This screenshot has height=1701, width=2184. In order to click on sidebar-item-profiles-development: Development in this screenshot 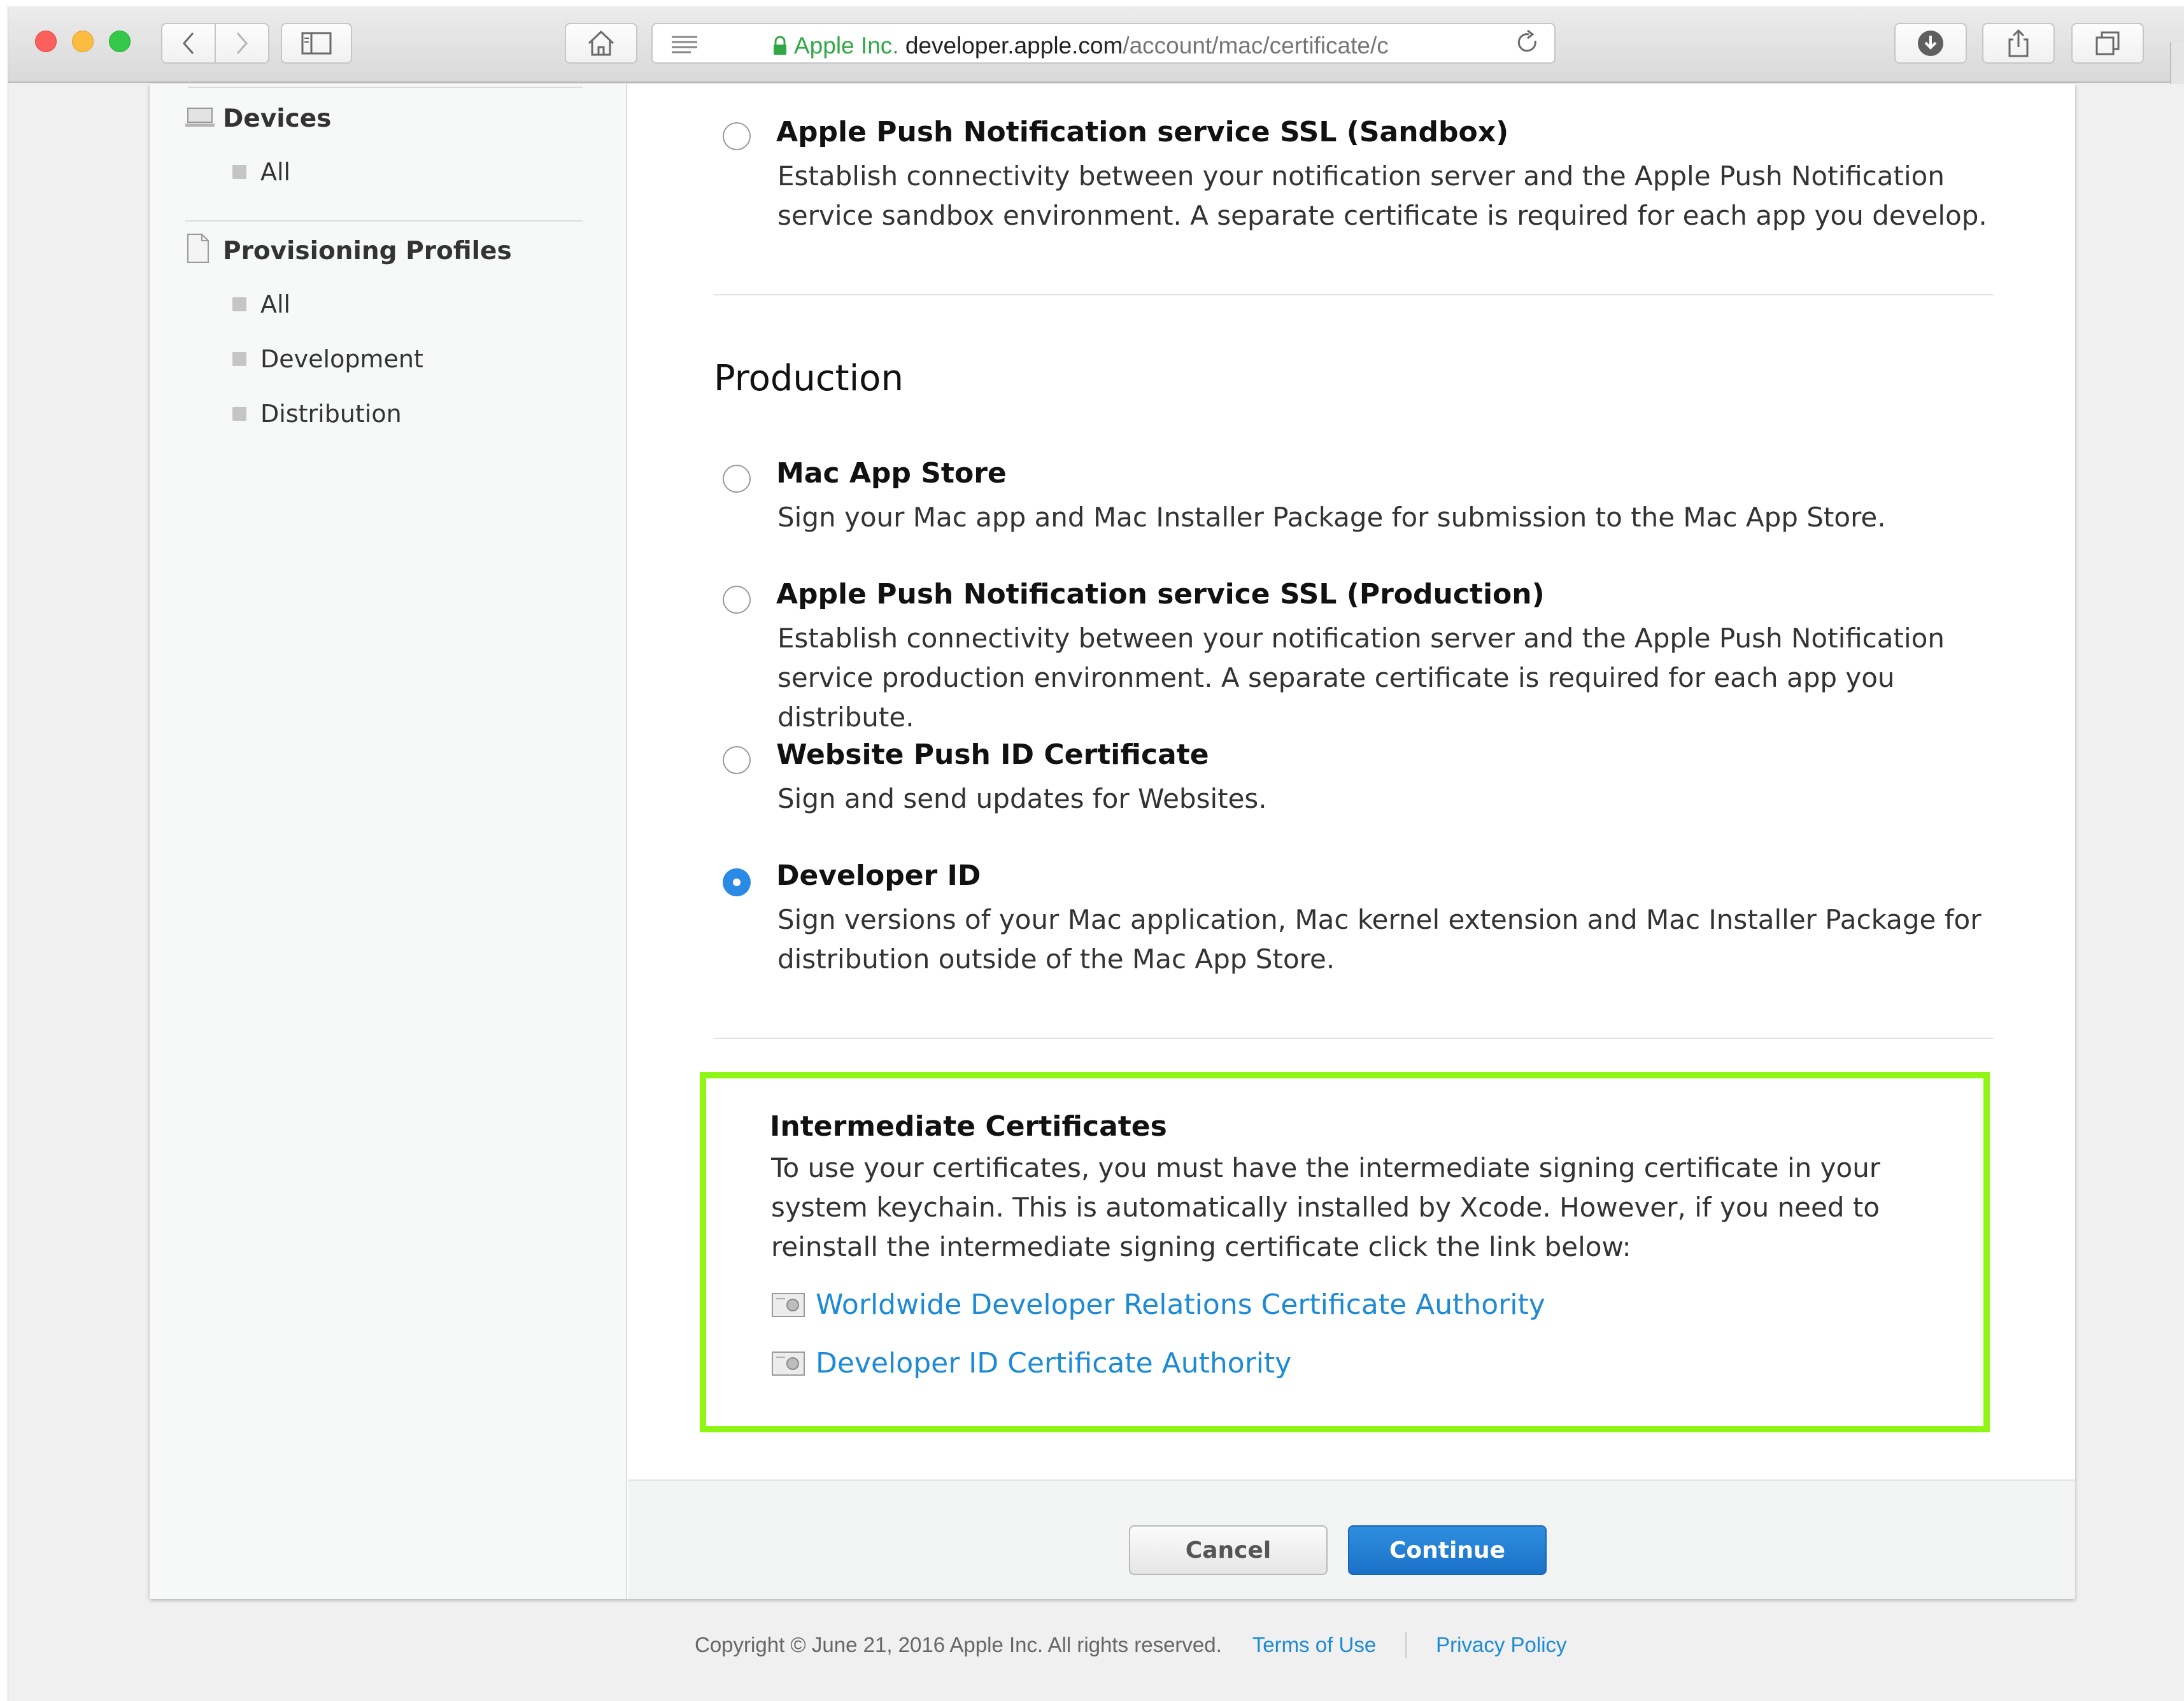, I will do `click(327, 359)`.